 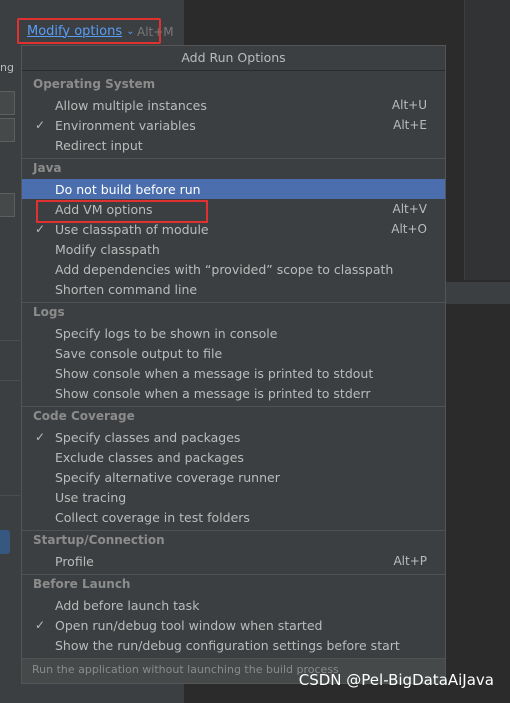 I want to click on menu-item-label: Open run/debug tool window when started, so click(x=189, y=625).